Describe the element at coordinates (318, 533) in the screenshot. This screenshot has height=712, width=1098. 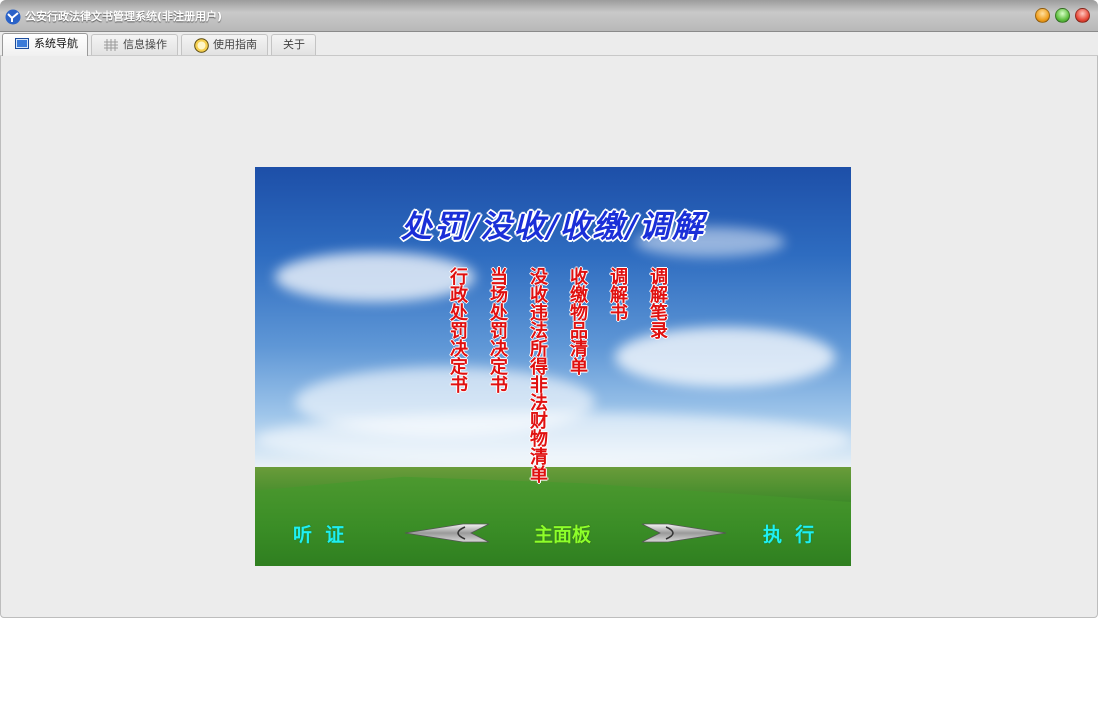
I see `hearing-nav-button: 听 证` at that location.